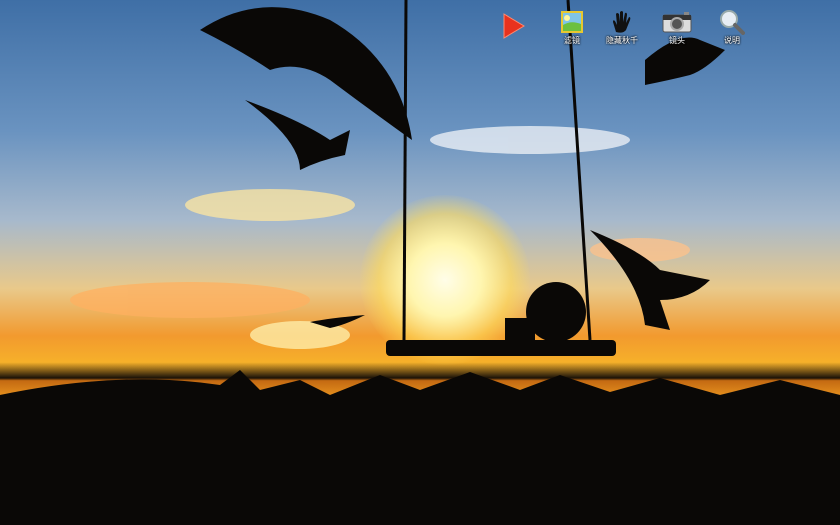 The image size is (840, 525). I want to click on camera-button: 镜头, so click(677, 27).